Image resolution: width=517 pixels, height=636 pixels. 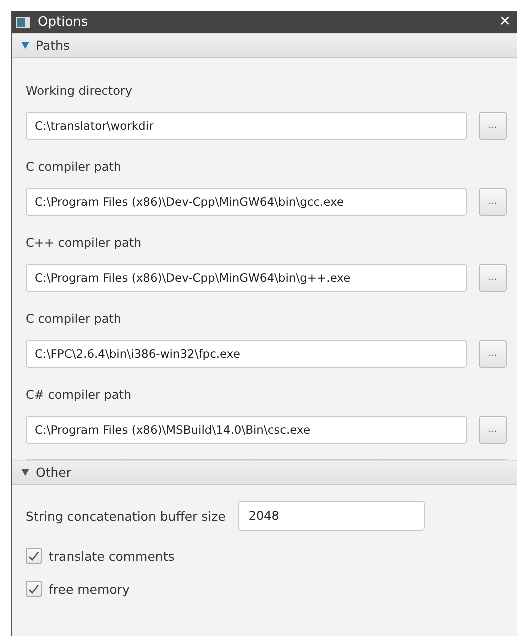 What do you see at coordinates (23, 22) in the screenshot?
I see `window-icon` at bounding box center [23, 22].